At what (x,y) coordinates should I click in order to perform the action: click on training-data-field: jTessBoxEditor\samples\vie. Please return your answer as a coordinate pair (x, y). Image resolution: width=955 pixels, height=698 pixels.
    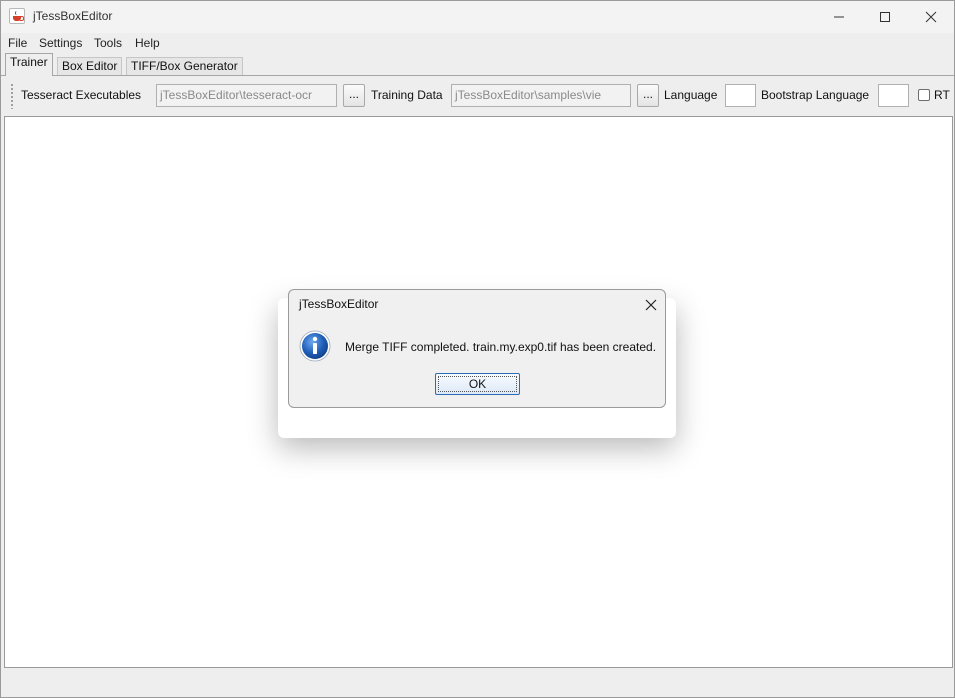
    Looking at the image, I should click on (541, 95).